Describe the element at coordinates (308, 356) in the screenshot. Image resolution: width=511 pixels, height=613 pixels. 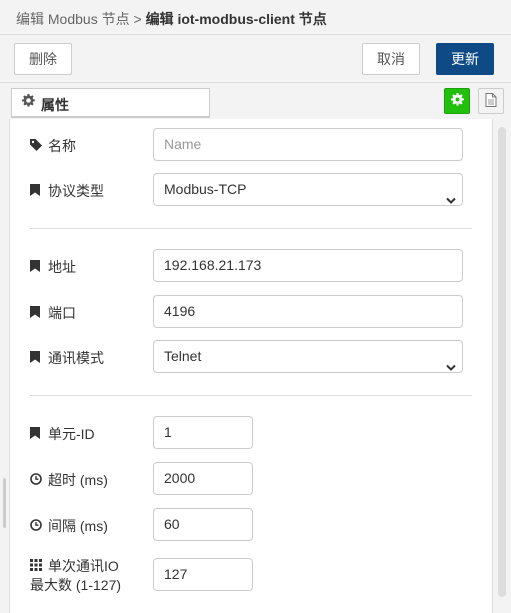
I see `comm-mode-select: Telnet` at that location.